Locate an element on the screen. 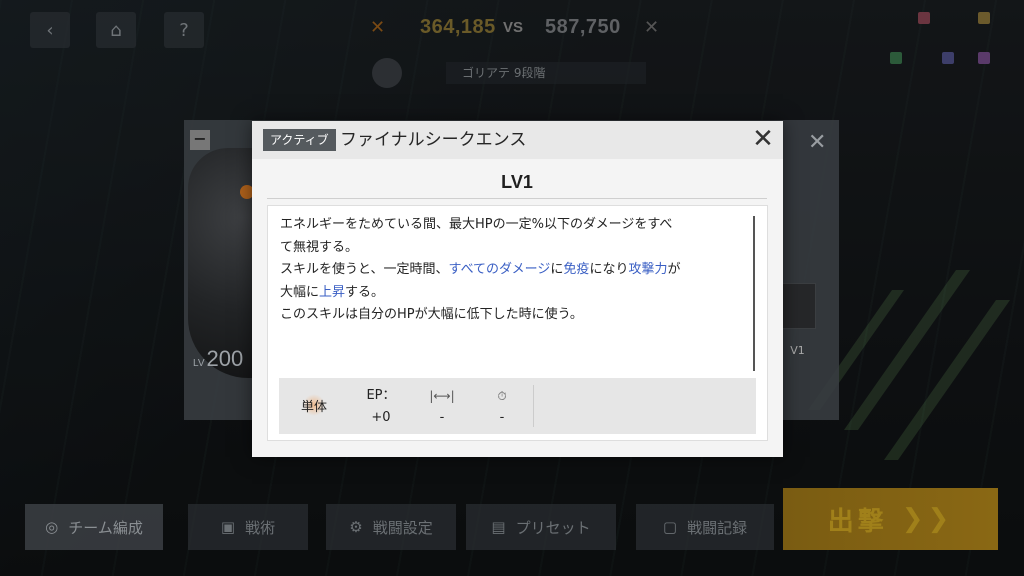 Image resolution: width=1024 pixels, height=576 pixels. preset-icon: ▤ is located at coordinates (498, 527).